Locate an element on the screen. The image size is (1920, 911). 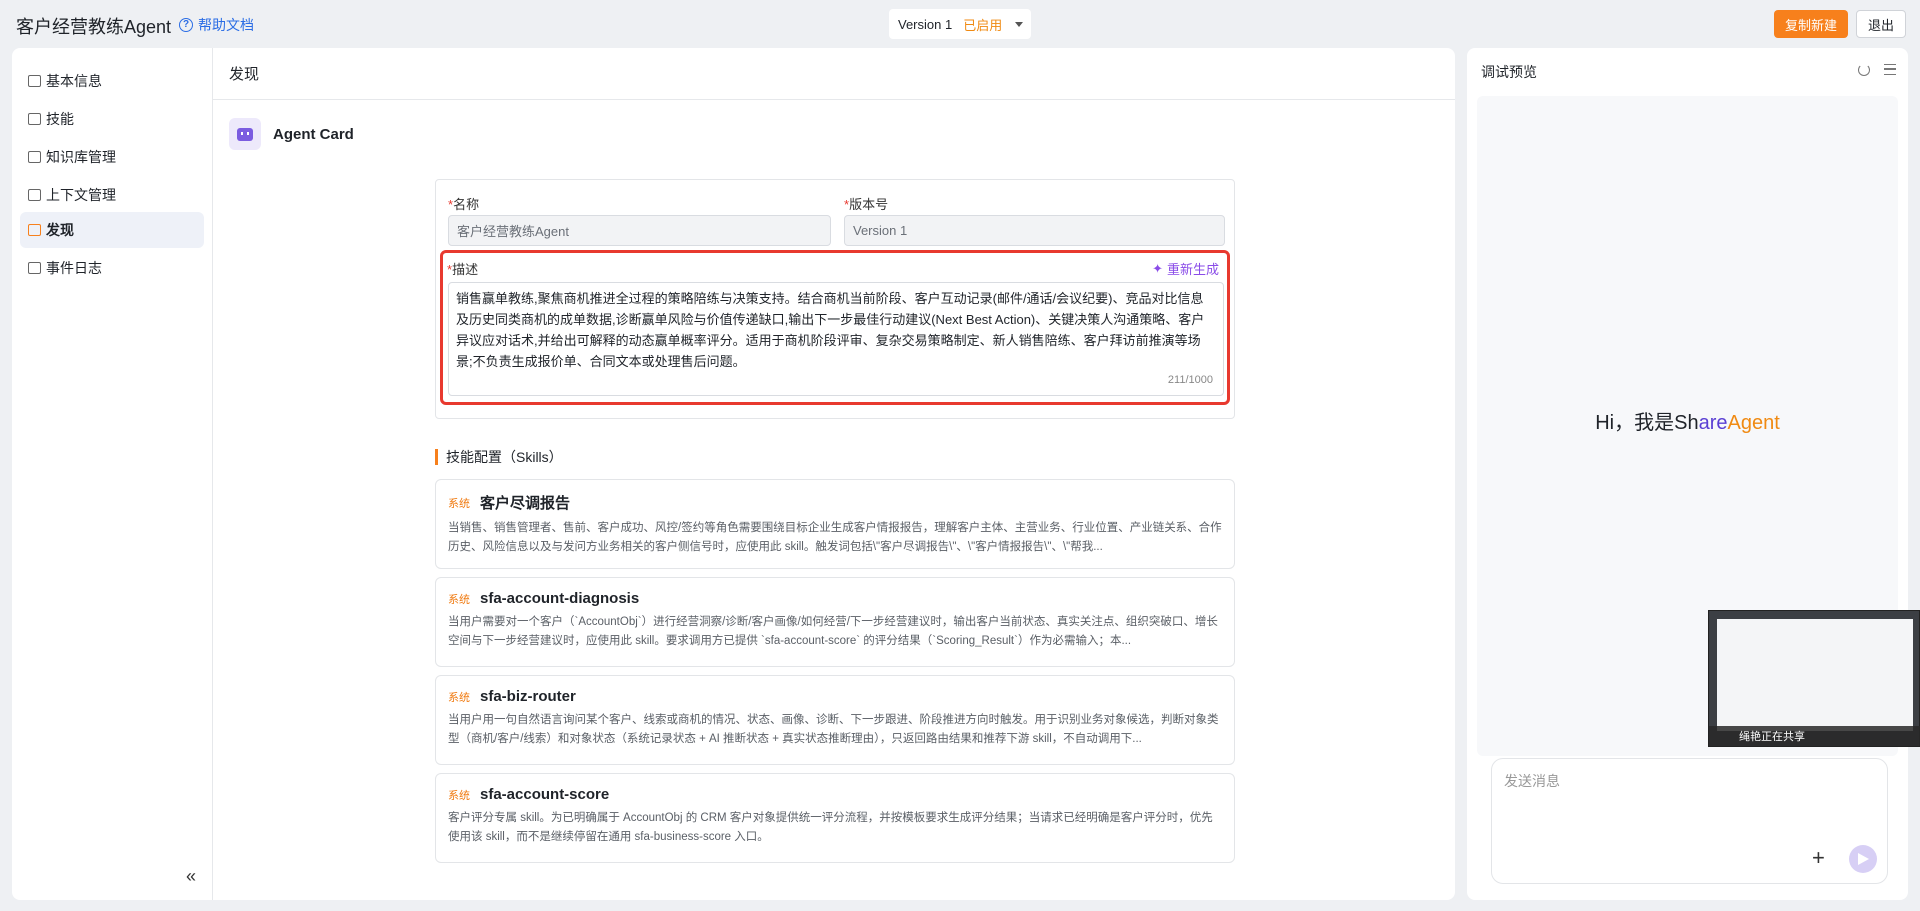
section-accent-bar is located at coordinates (436, 457).